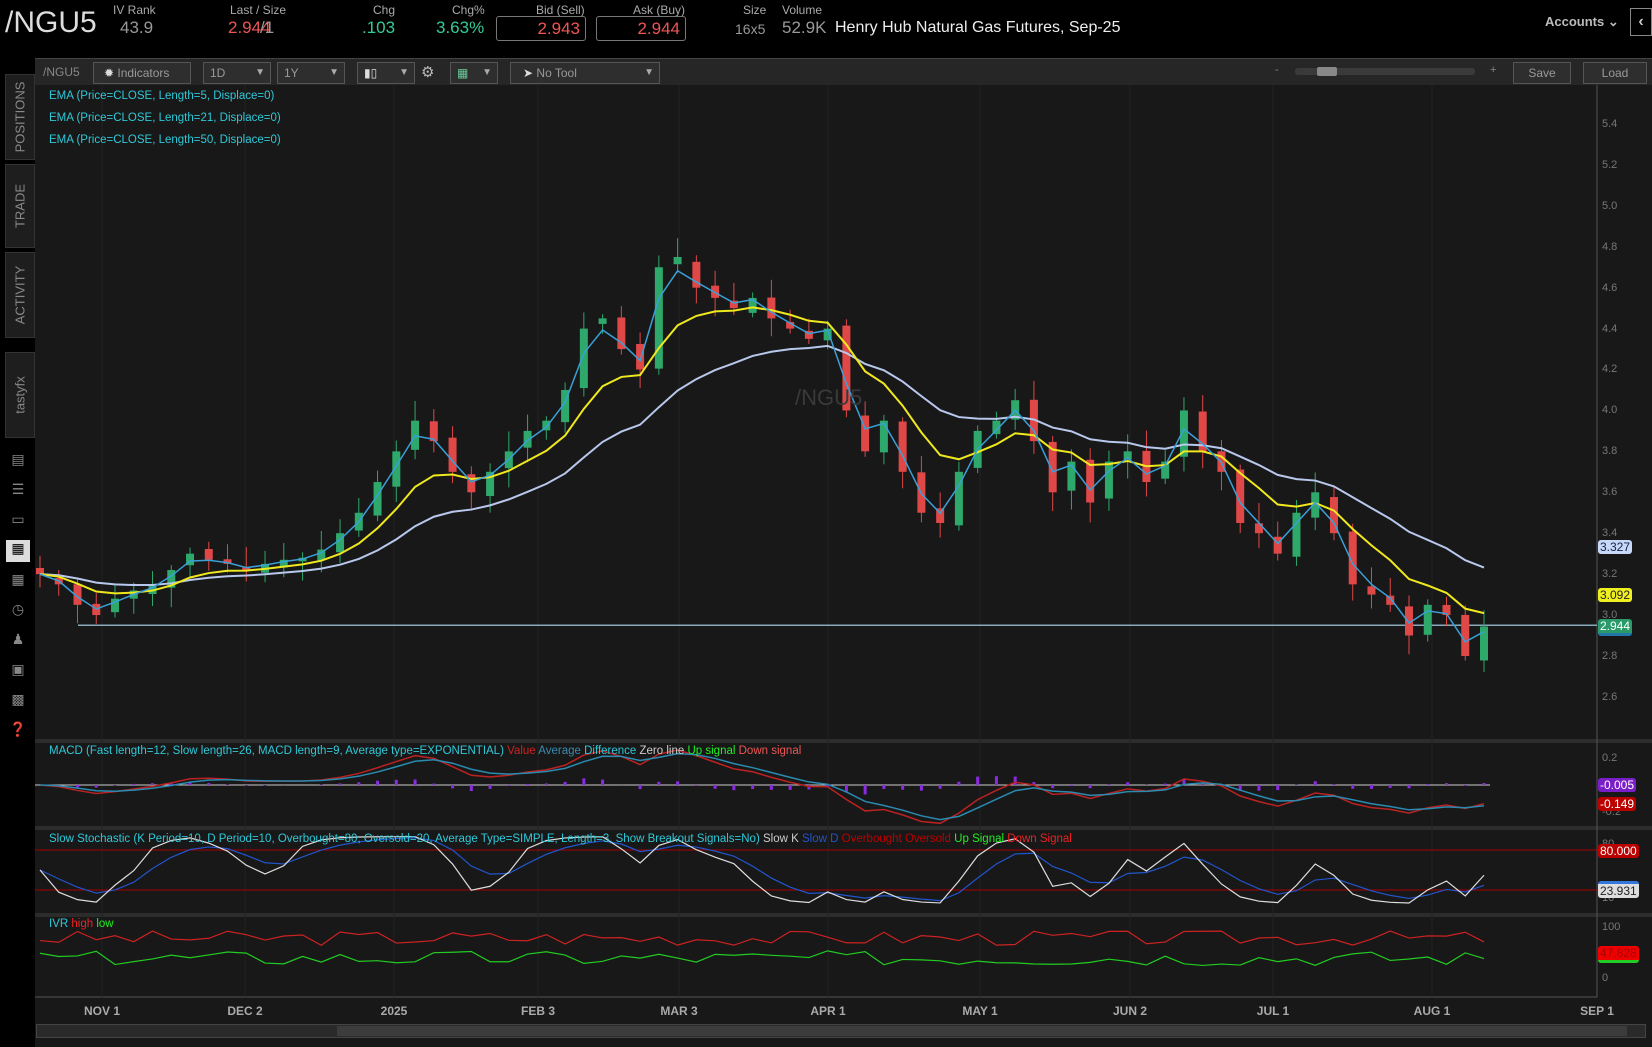 This screenshot has width=1652, height=1047. What do you see at coordinates (1597, 1011) in the screenshot?
I see `date-label: SEP 1` at bounding box center [1597, 1011].